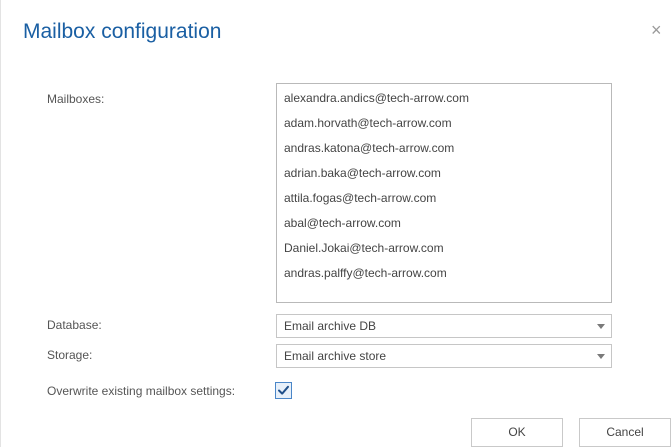 The width and height of the screenshot is (671, 447). What do you see at coordinates (330, 326) in the screenshot?
I see `database-selected-value: Email archive DB` at bounding box center [330, 326].